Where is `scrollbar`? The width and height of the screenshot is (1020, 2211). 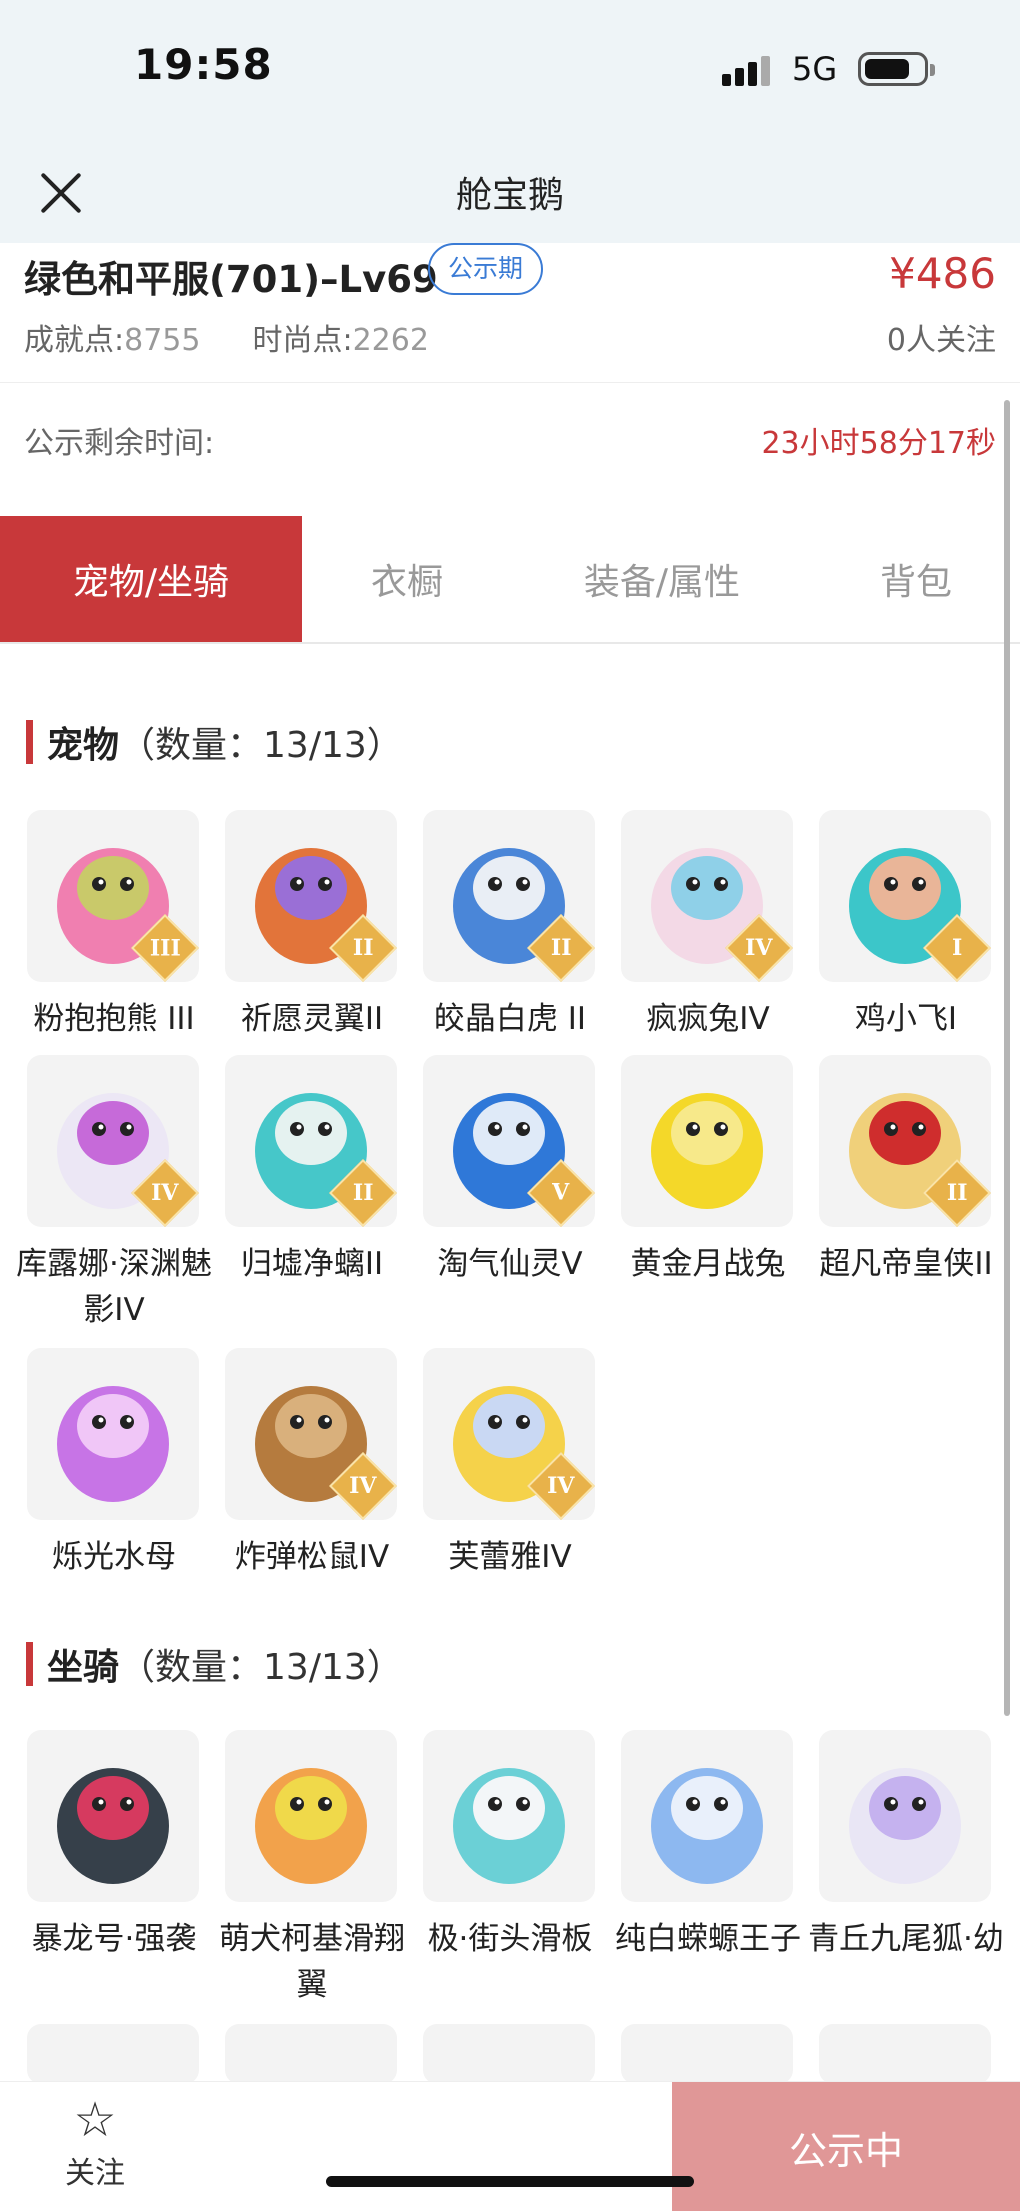 scrollbar is located at coordinates (1007, 1058).